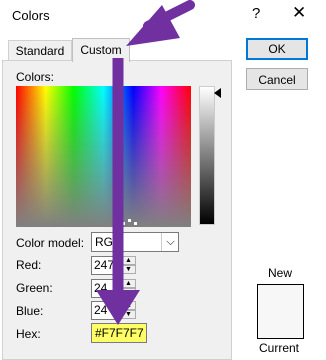 The height and width of the screenshot is (360, 326). Describe the element at coordinates (118, 307) in the screenshot. I see `annotation-arrowhead` at that location.